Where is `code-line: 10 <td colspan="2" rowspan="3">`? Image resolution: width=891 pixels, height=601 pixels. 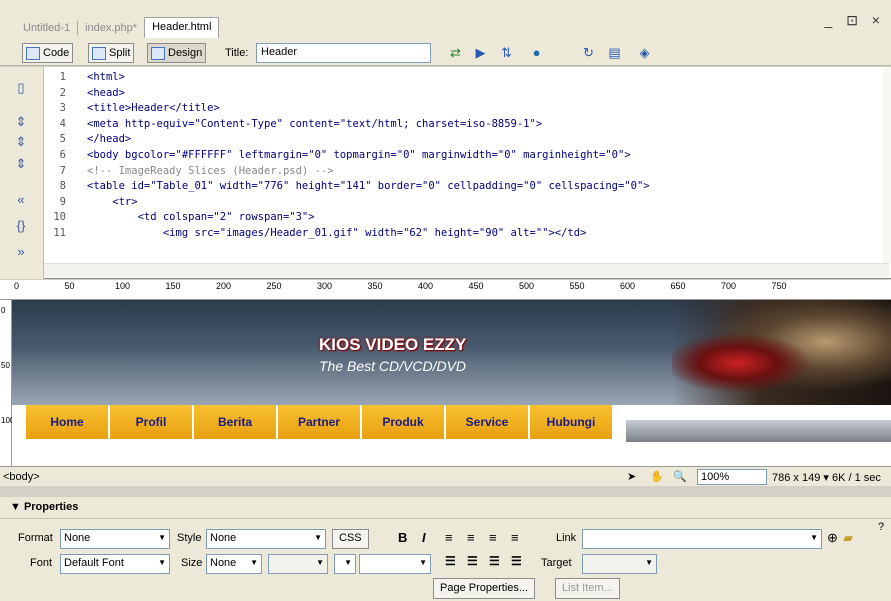
code-line: 10 <td colspan="2" rowspan="3"> is located at coordinates (466, 218).